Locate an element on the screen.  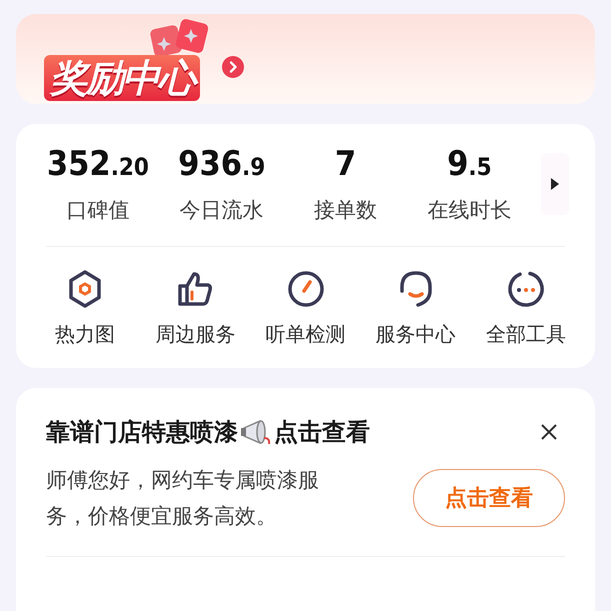
tool-label: 周边服务 is located at coordinates (195, 334).